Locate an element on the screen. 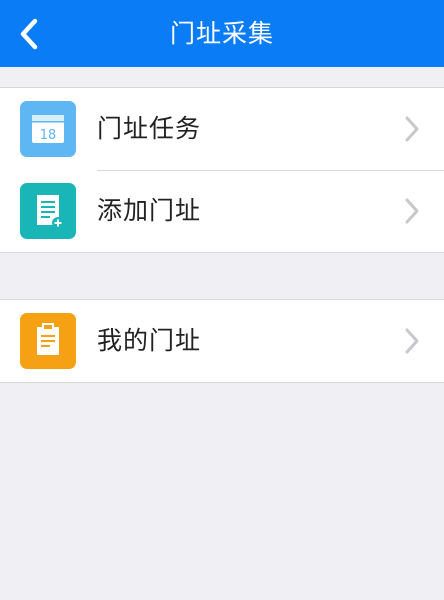  clipboard-icon is located at coordinates (48, 341).